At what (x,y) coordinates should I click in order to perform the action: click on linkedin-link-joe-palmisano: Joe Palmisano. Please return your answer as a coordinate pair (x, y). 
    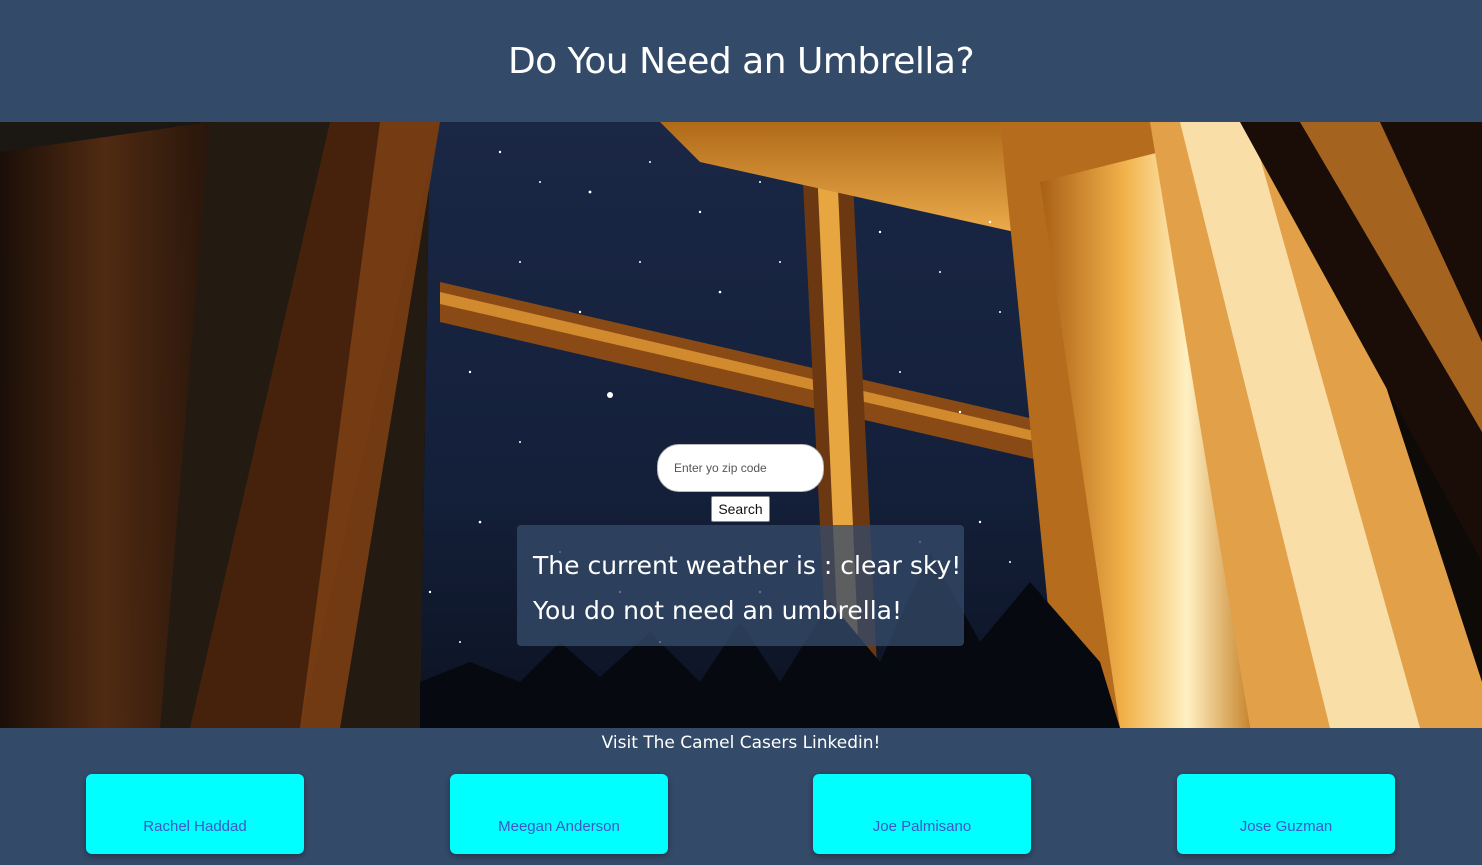
    Looking at the image, I should click on (922, 814).